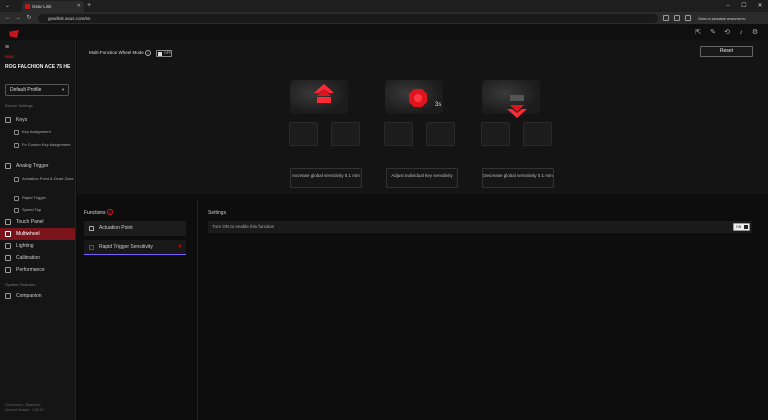 The width and height of the screenshot is (768, 420). I want to click on url-text: gearlink.asus.com/en, so click(69, 18).